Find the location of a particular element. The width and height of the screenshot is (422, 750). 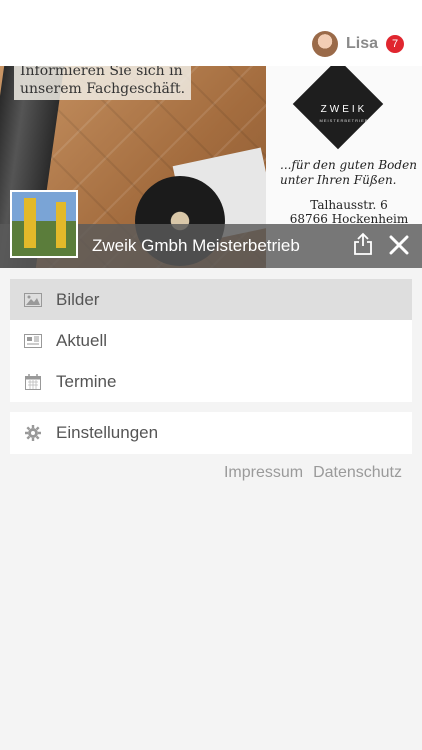

hero-overlay-line: Informieren Sie sich in is located at coordinates (101, 72).